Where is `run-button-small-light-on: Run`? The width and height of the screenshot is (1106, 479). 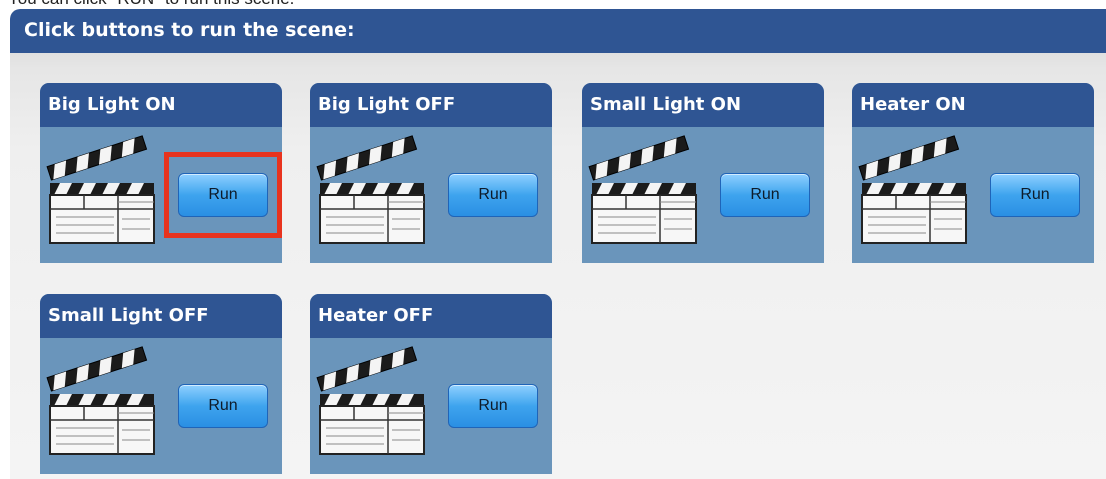
run-button-small-light-on: Run is located at coordinates (765, 195).